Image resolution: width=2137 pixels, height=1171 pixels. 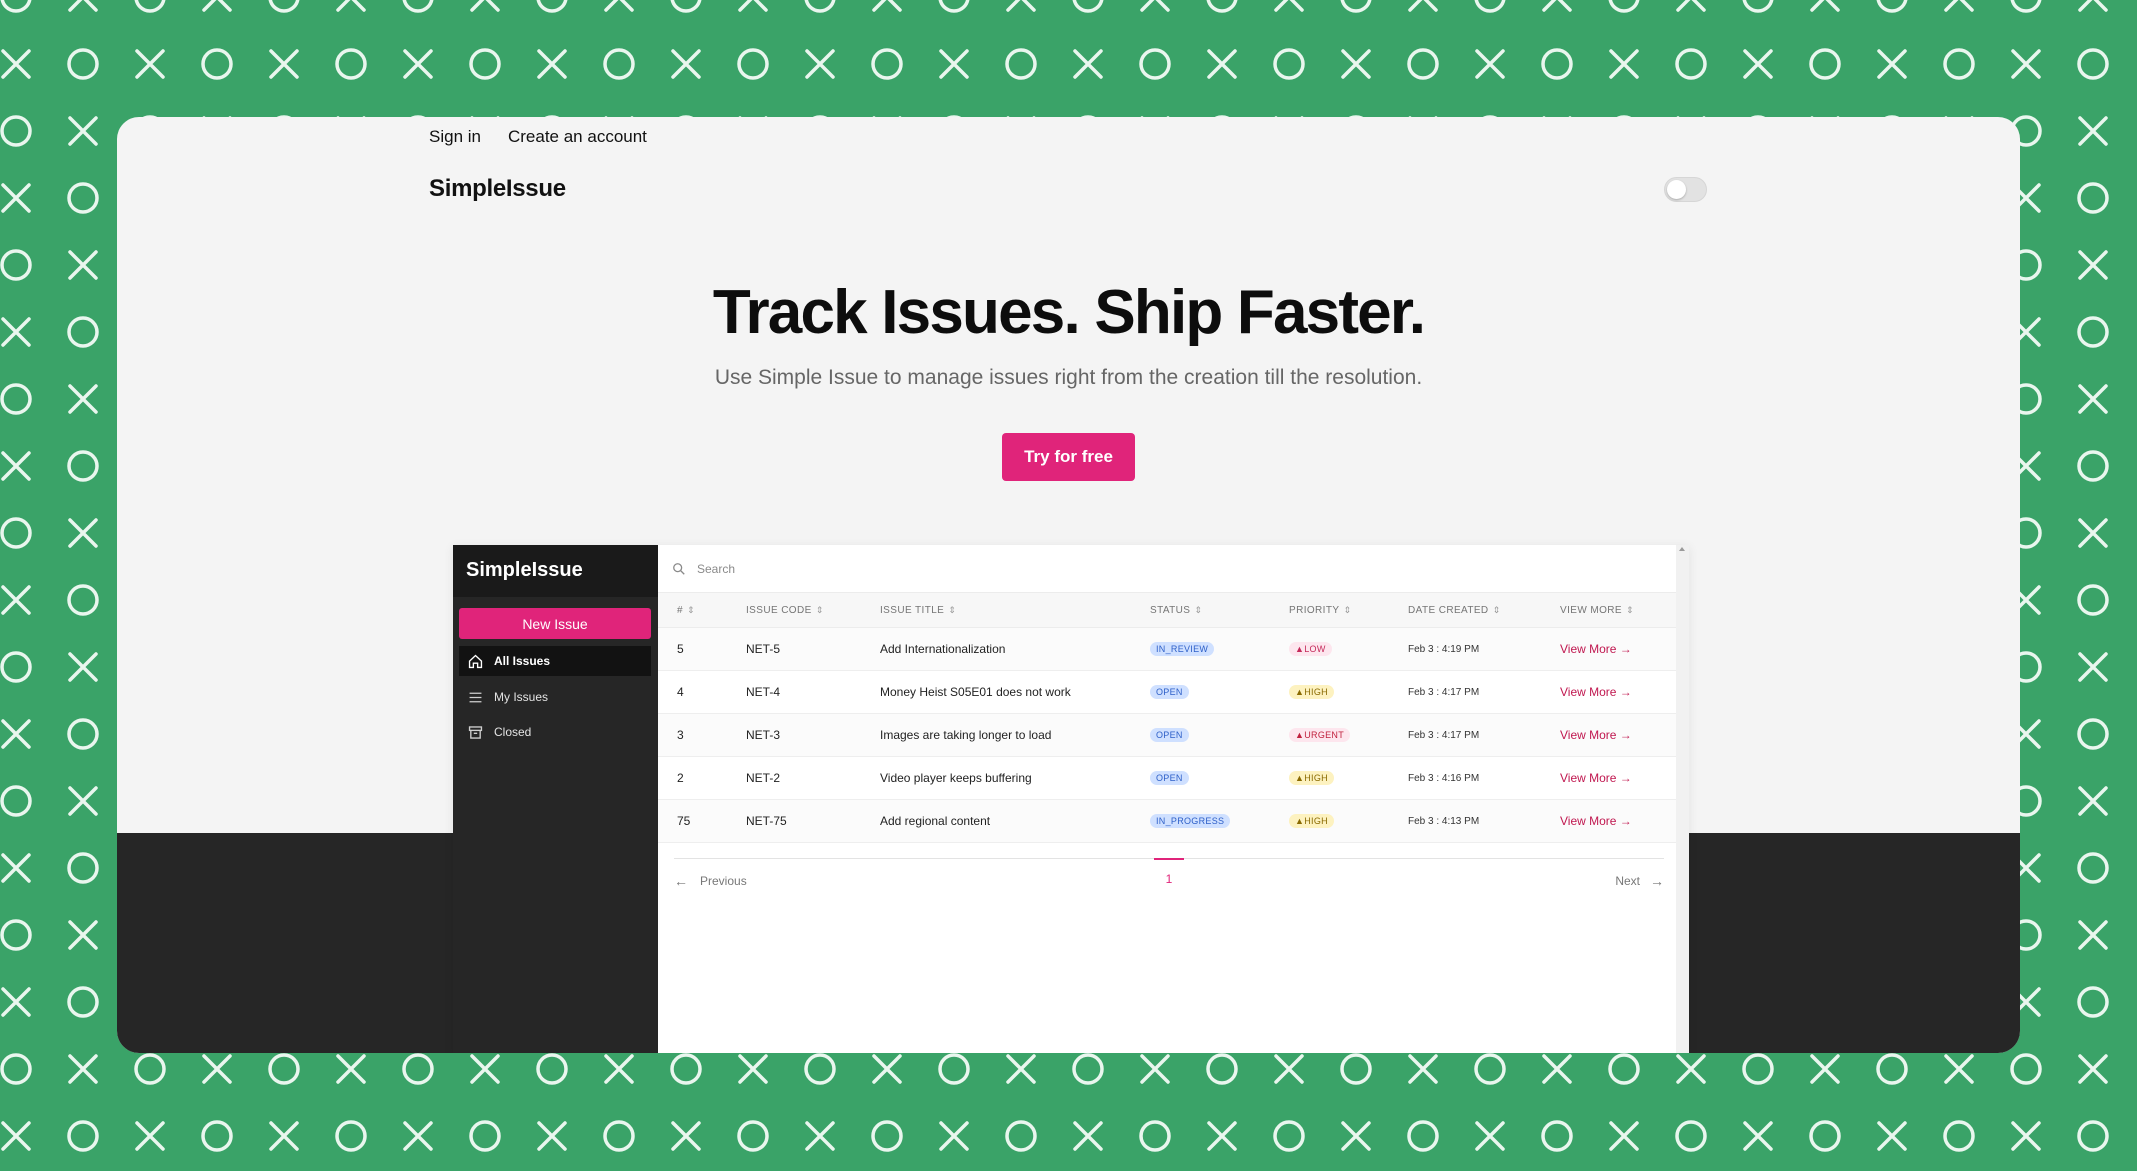 I want to click on pagination: ← Previous 1 Next →, so click(x=1169, y=878).